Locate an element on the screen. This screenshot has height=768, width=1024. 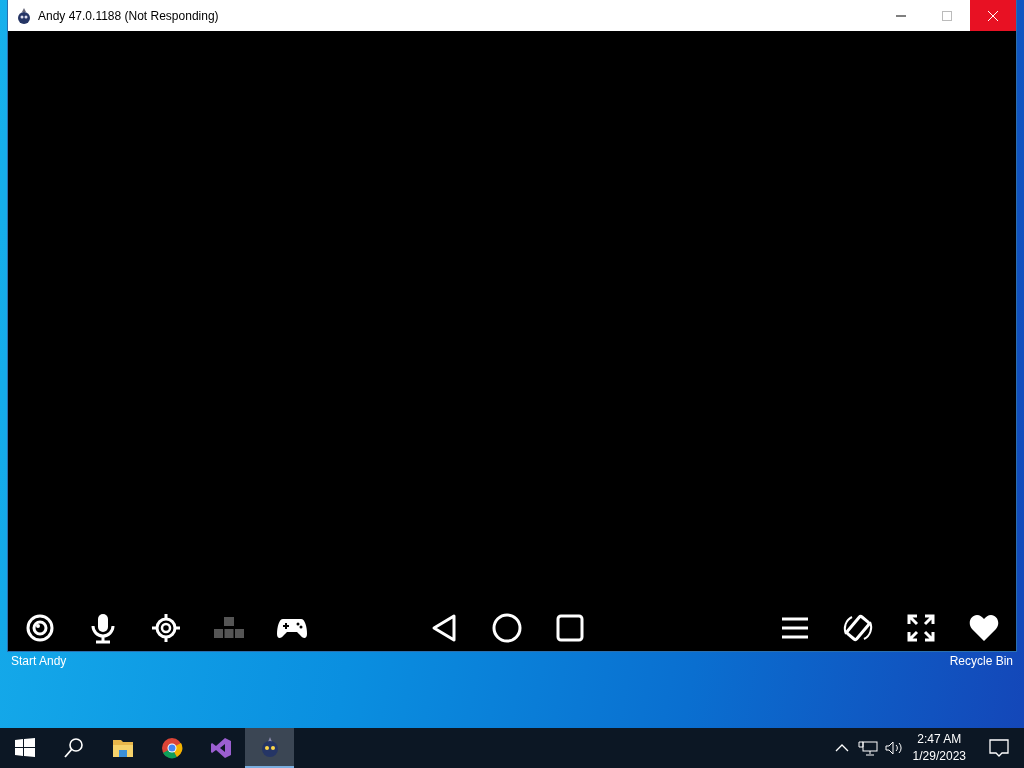
clock-time: 2:47 AM is located at coordinates (939, 739).